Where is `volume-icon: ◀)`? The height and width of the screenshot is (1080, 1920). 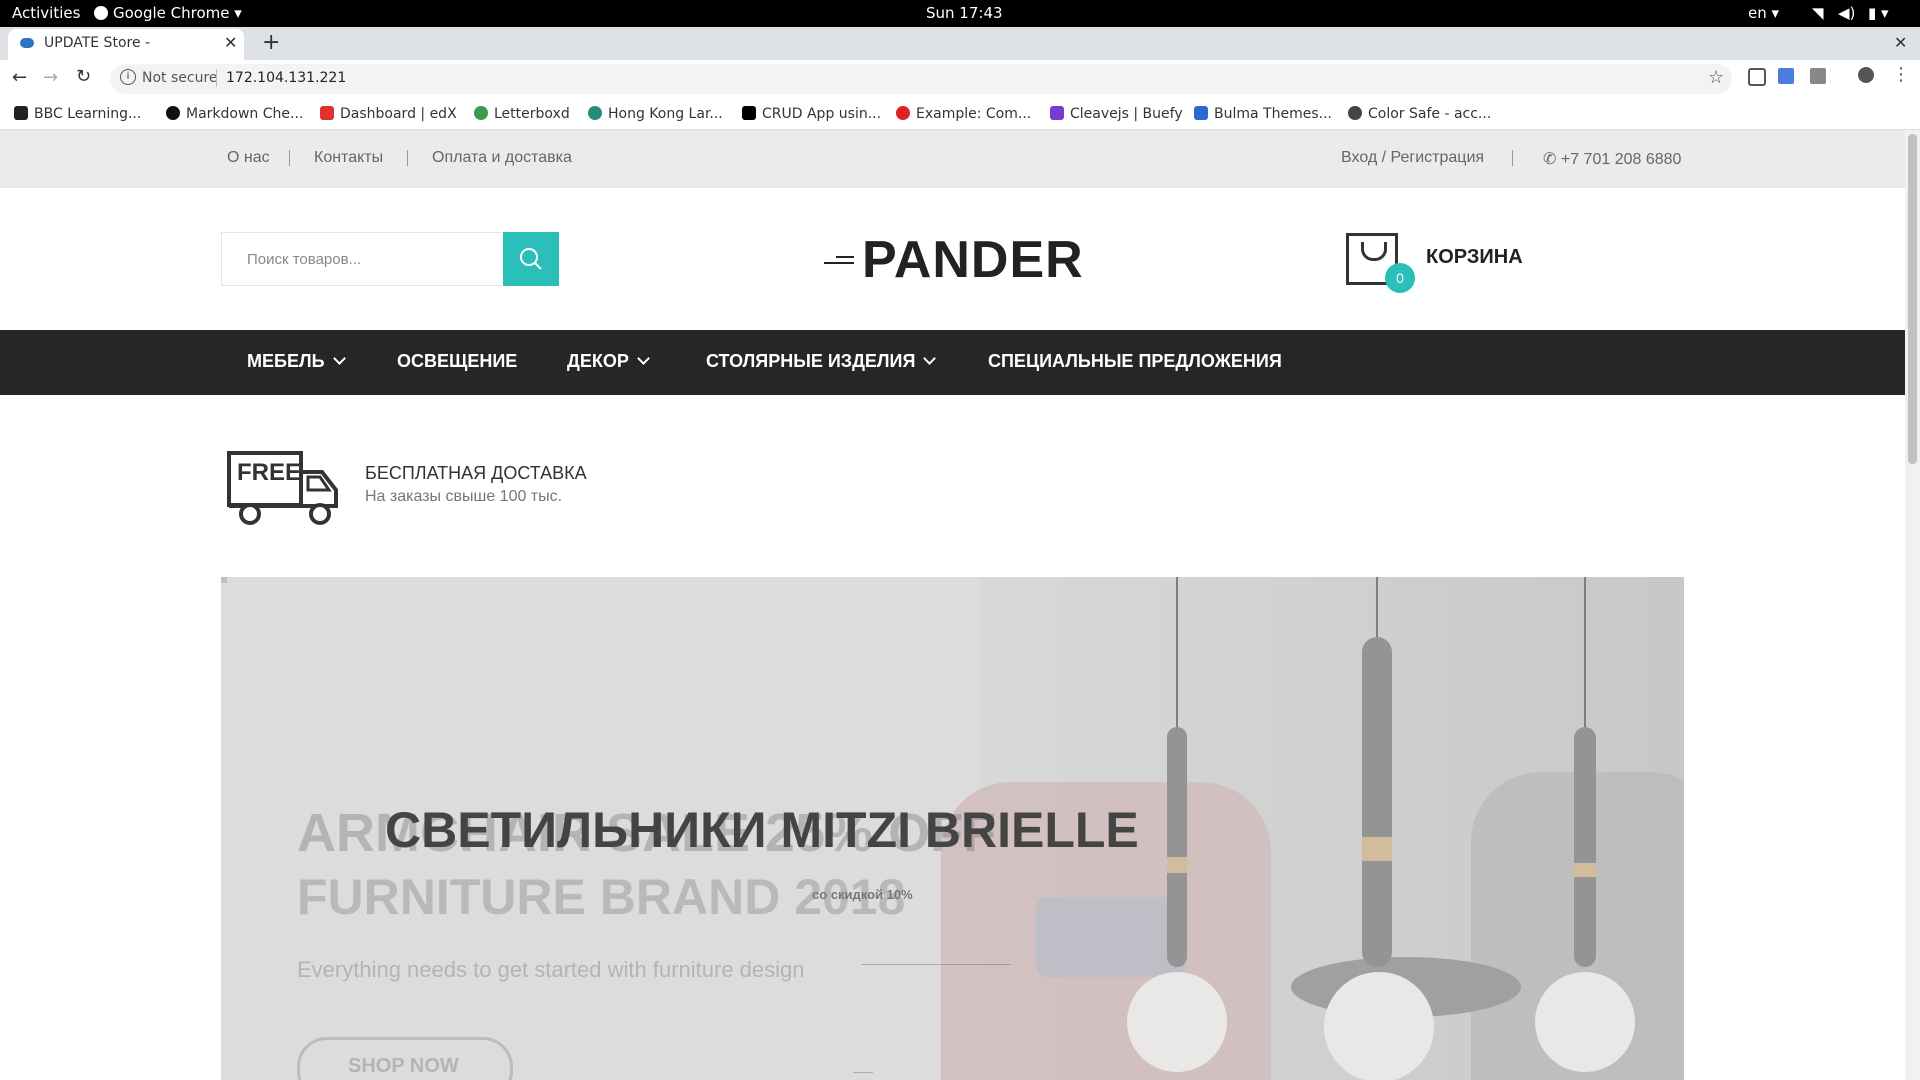
volume-icon: ◀) is located at coordinates (1846, 13).